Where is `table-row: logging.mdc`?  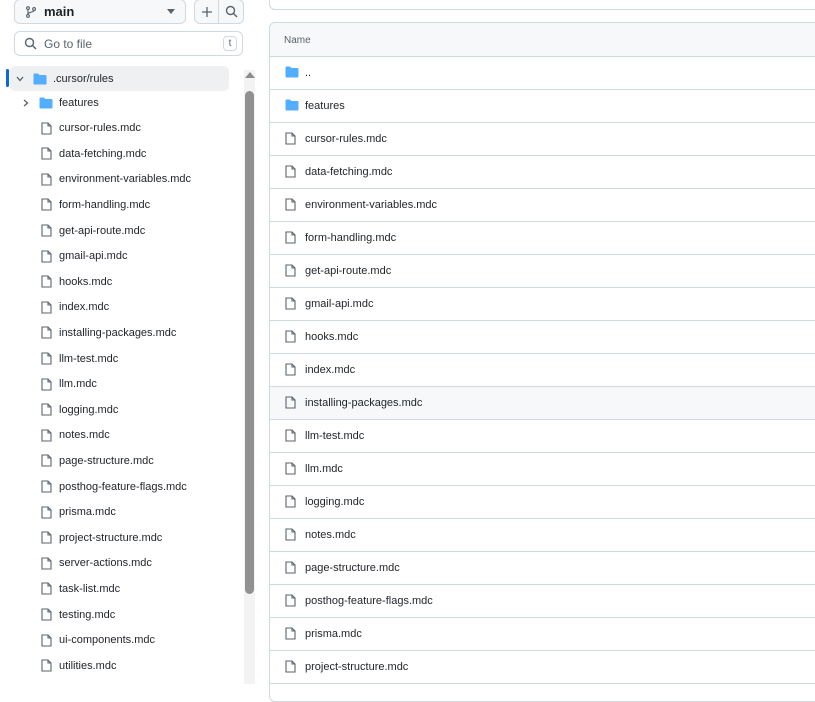
table-row: logging.mdc is located at coordinates (542, 502).